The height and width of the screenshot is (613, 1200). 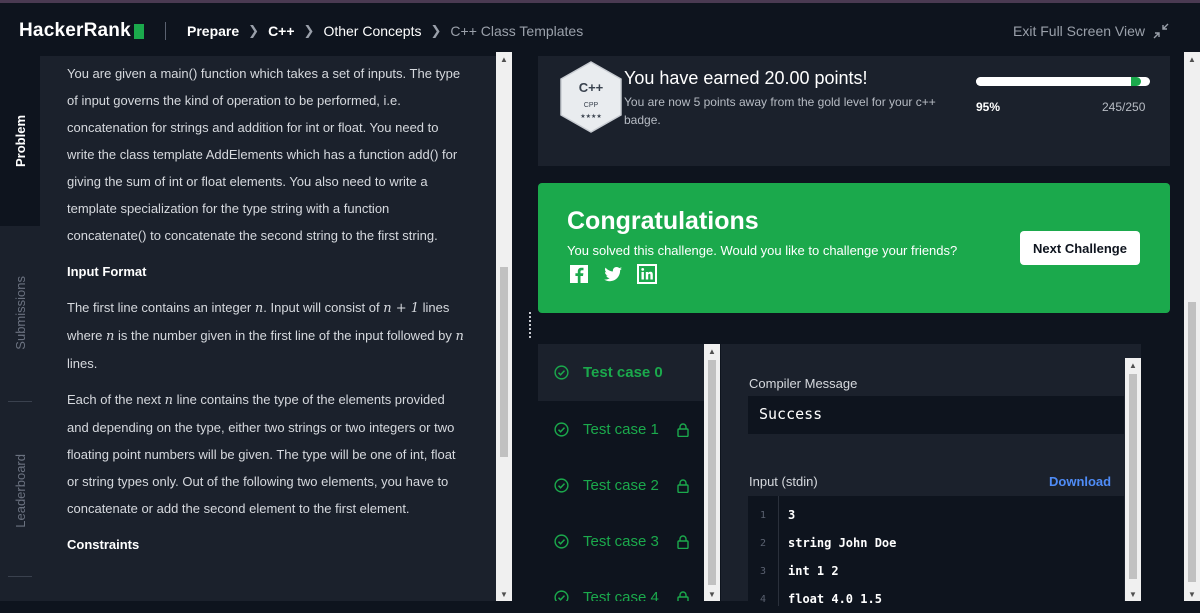 What do you see at coordinates (763, 543) in the screenshot?
I see `line-number: 2` at bounding box center [763, 543].